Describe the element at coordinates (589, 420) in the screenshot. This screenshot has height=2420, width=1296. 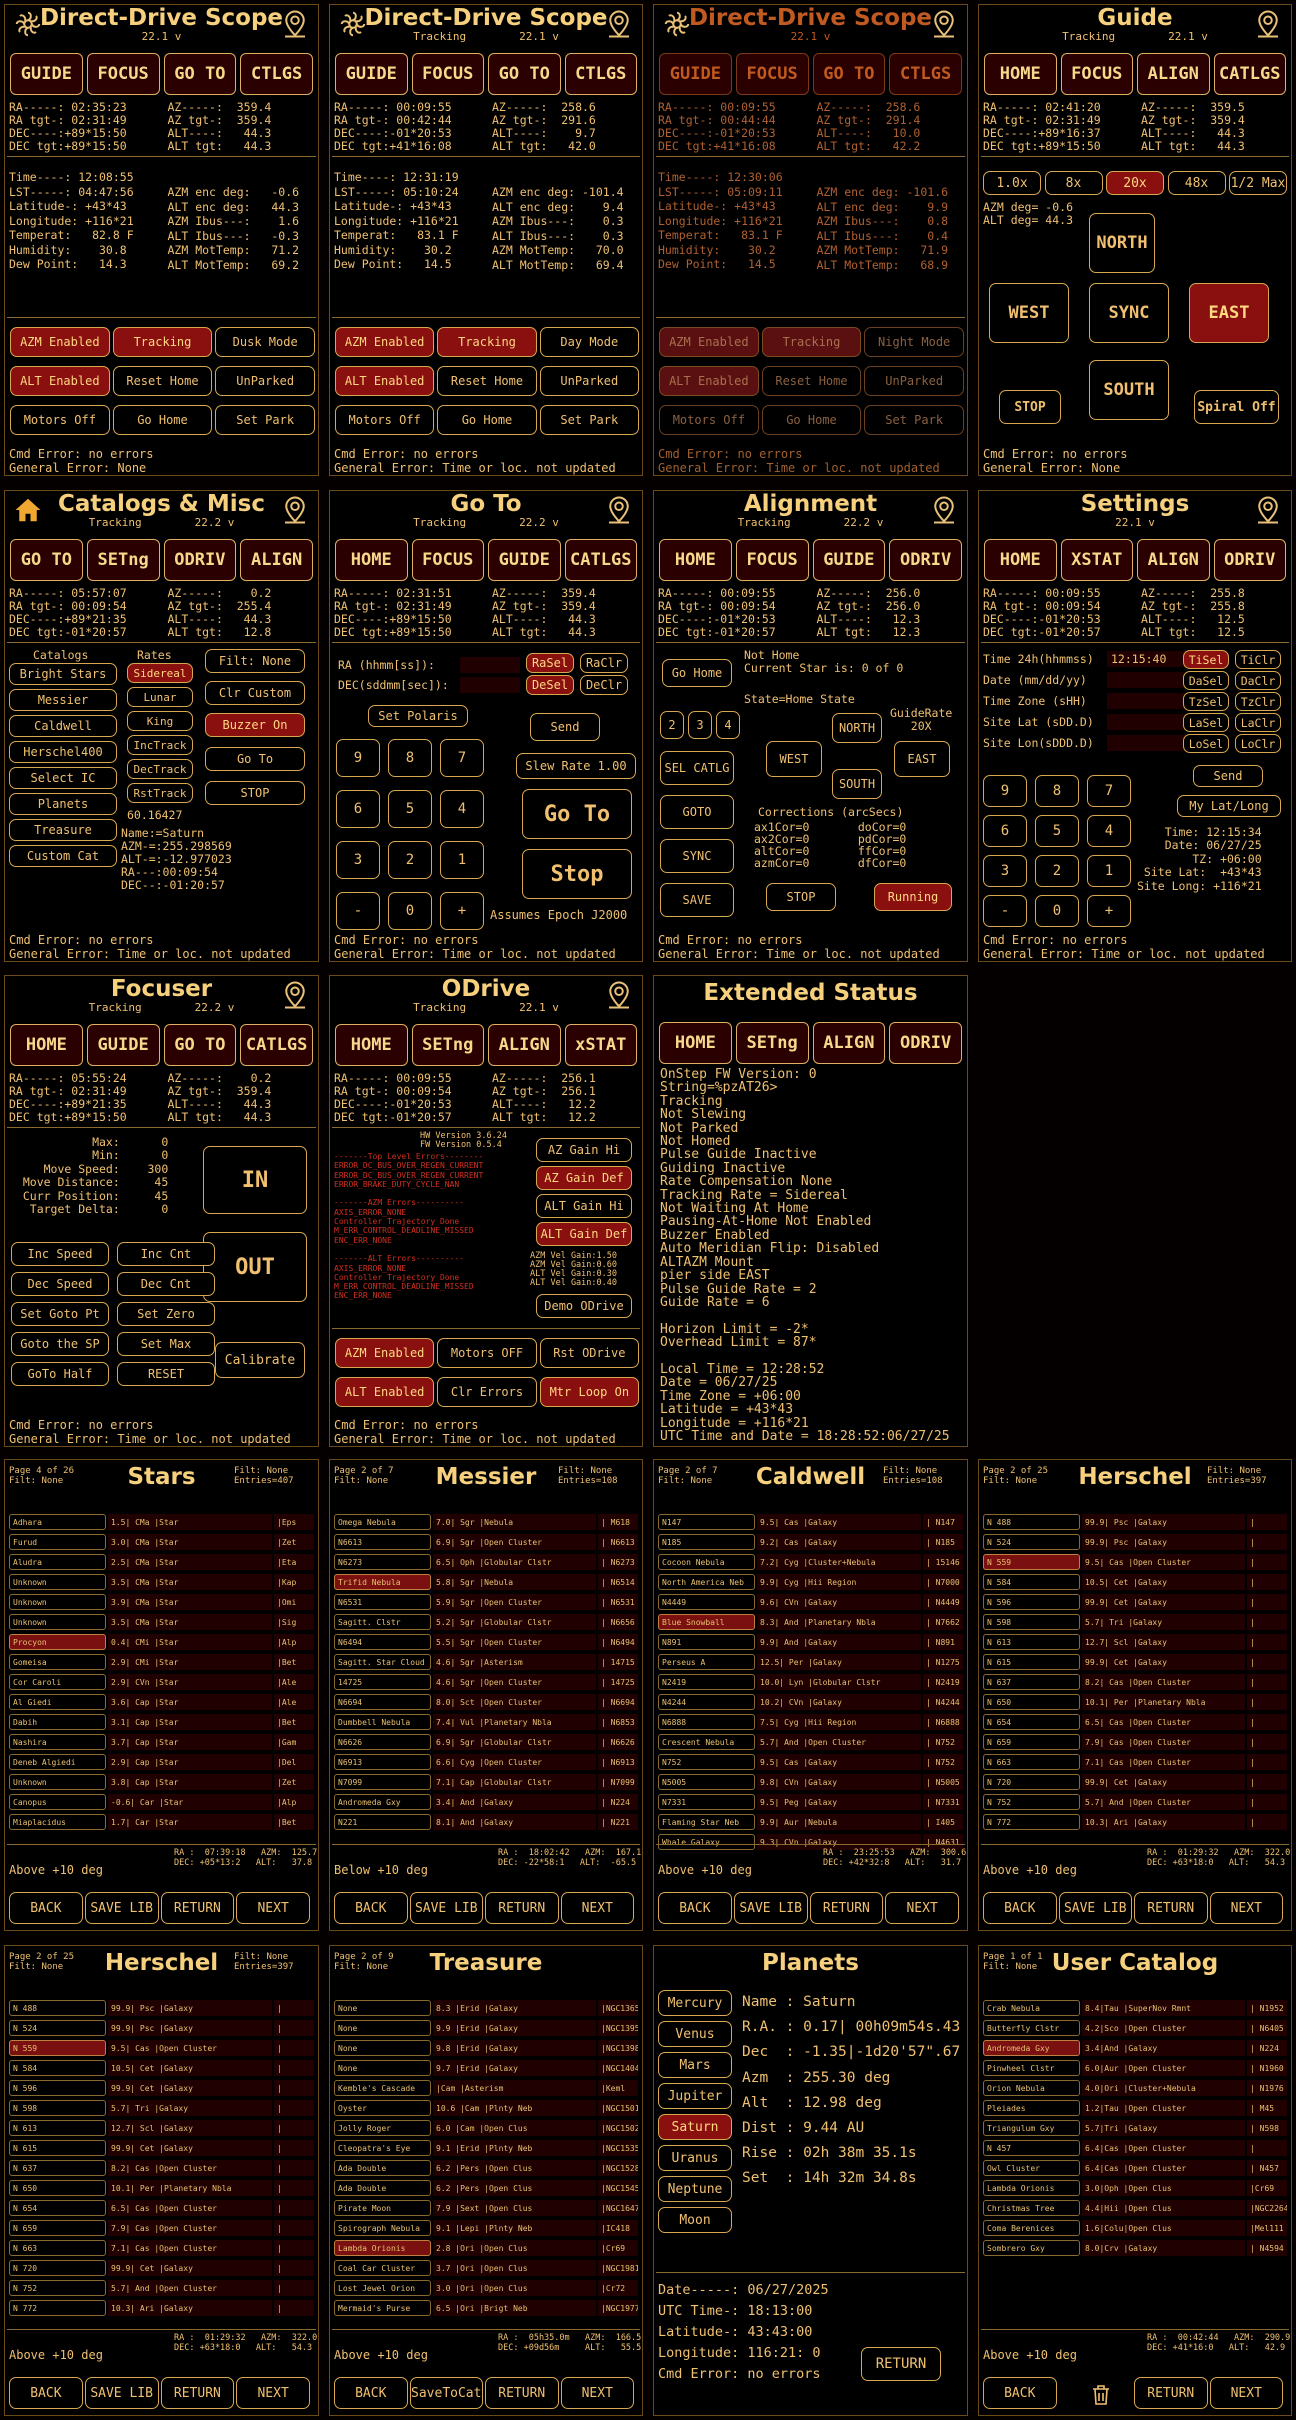
I see `btn-set-park: Set Park` at that location.